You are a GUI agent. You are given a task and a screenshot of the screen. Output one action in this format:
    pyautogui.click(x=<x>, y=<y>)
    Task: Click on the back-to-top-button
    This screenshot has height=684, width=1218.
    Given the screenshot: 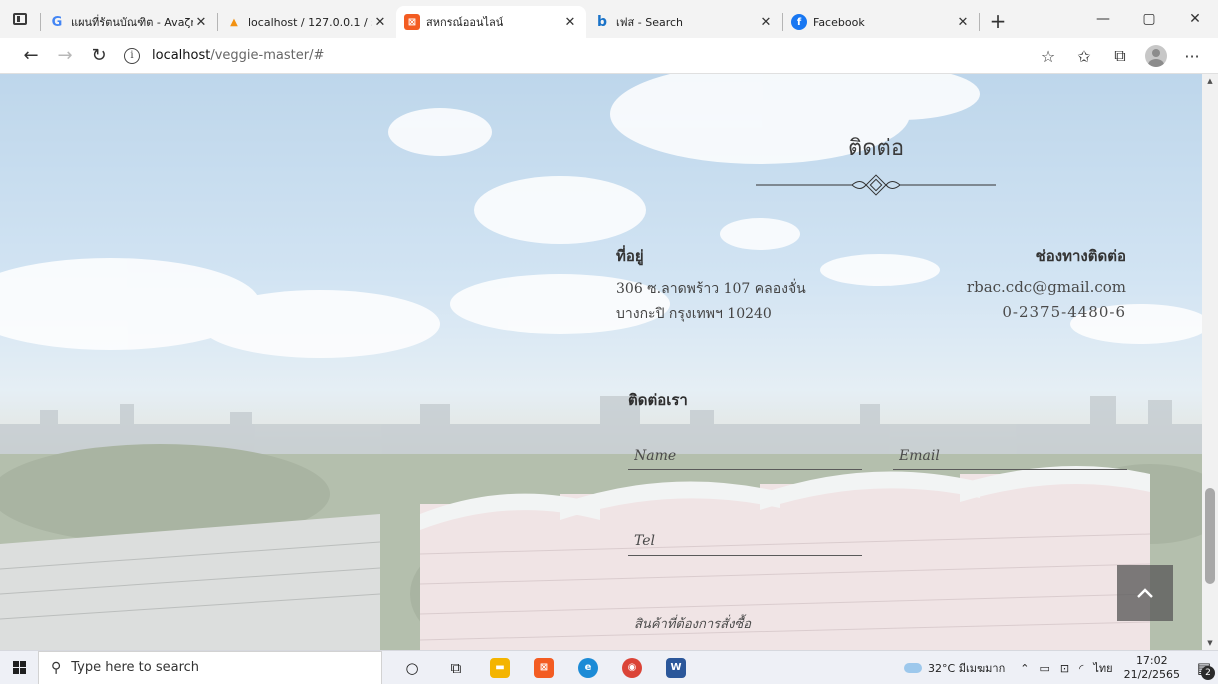 What is the action you would take?
    pyautogui.click(x=1145, y=593)
    